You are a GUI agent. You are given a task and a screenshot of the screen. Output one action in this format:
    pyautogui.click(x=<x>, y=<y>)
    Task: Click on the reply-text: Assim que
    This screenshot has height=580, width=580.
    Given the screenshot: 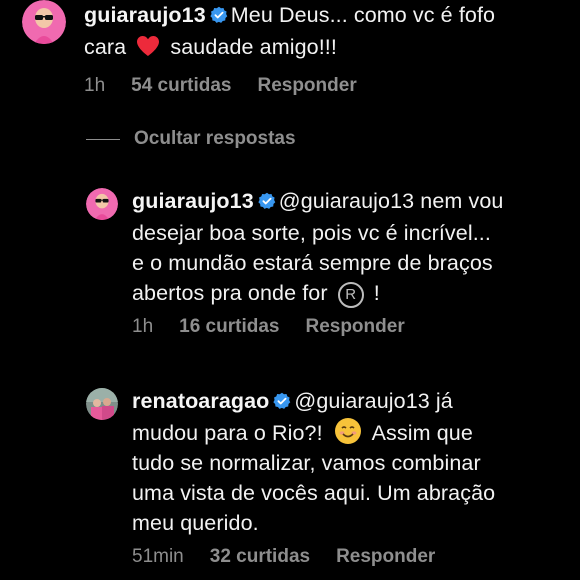 What is the action you would take?
    pyautogui.click(x=422, y=433)
    